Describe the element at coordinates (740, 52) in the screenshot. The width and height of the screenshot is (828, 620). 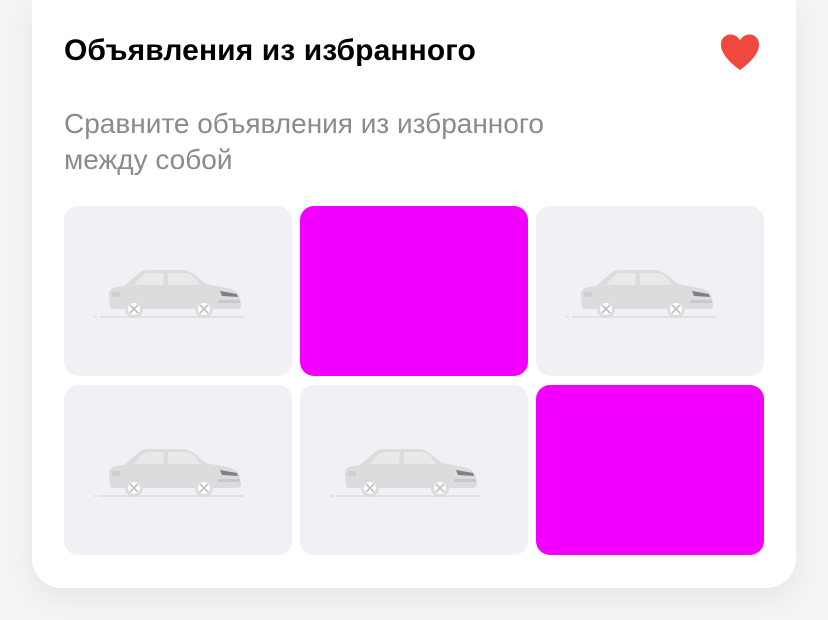
I see `heart-icon` at that location.